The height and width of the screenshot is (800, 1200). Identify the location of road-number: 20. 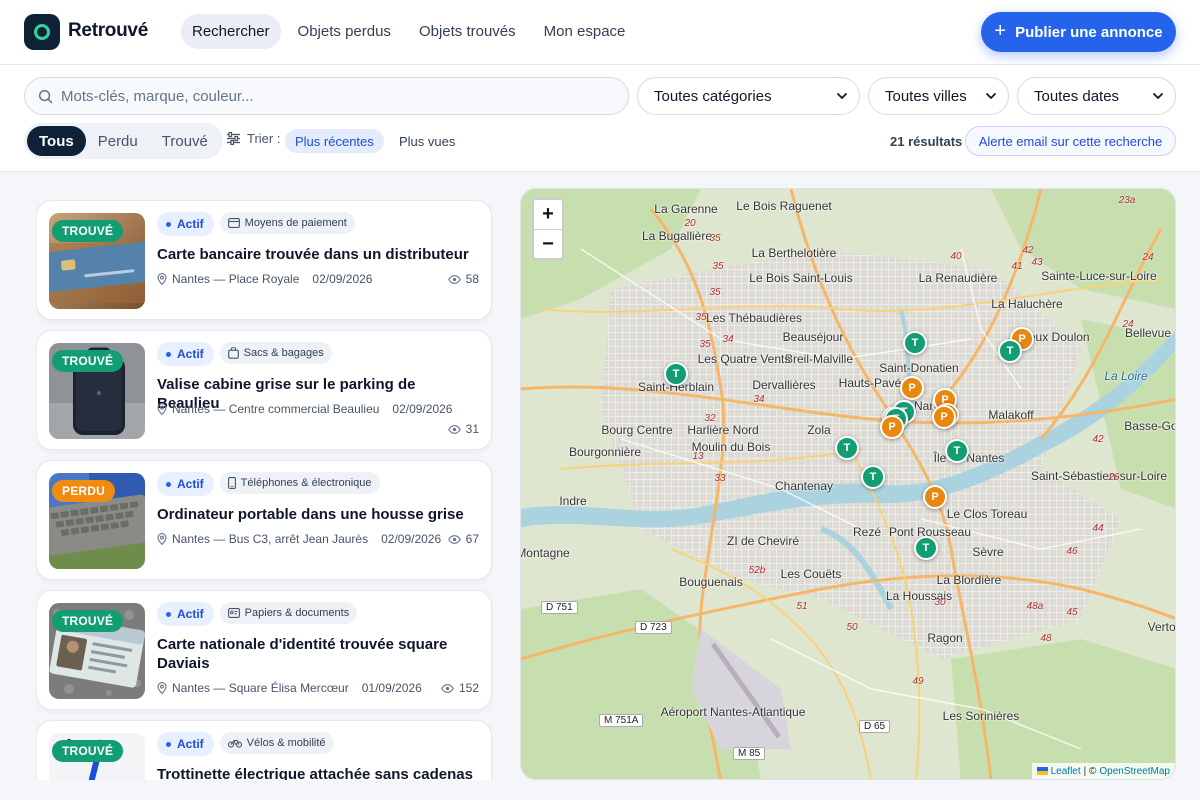
(690, 223).